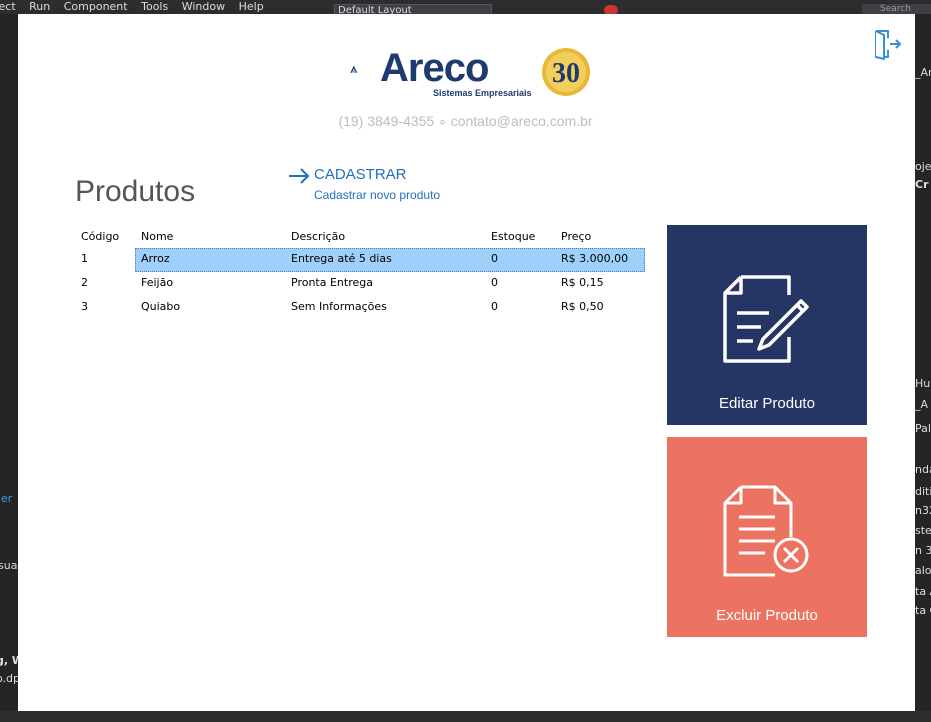  What do you see at coordinates (922, 404) in the screenshot?
I see `ide-right-fragment: _A` at bounding box center [922, 404].